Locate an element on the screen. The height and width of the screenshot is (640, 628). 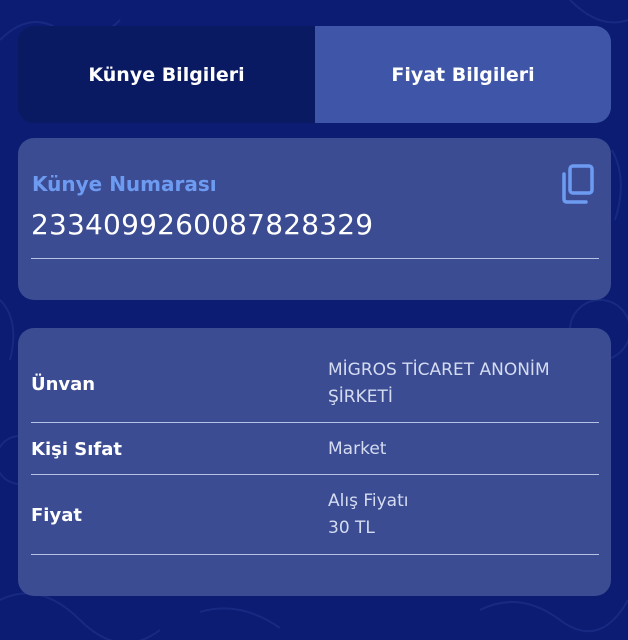
fiyat-value-line: Alış Fiyatı is located at coordinates (368, 501).